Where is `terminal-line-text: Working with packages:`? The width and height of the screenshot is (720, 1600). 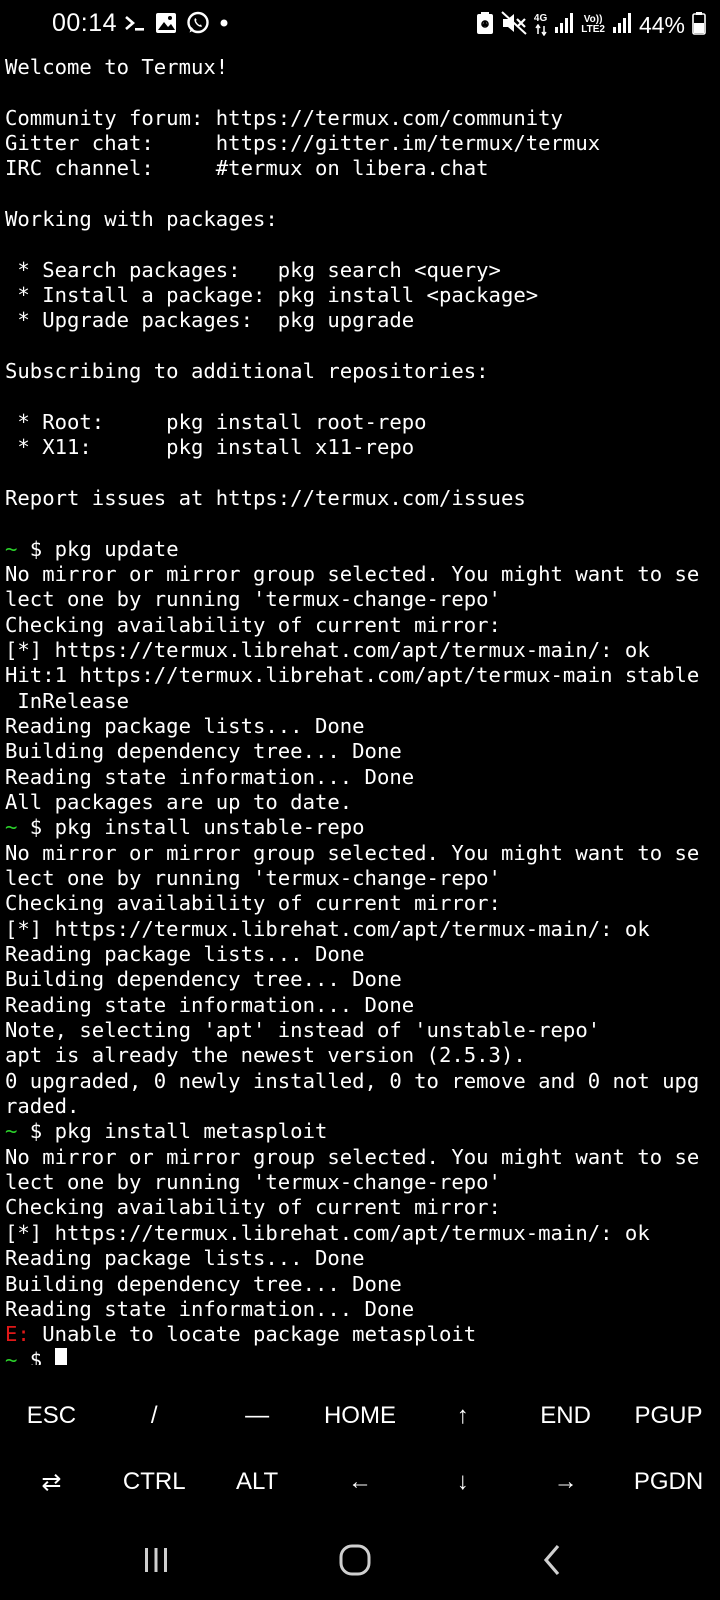 terminal-line-text: Working with packages: is located at coordinates (141, 219).